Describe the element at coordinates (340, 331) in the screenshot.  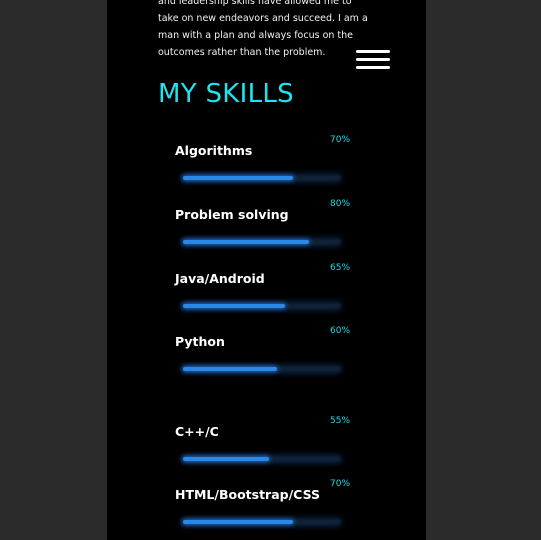
I see `skill-percent: 60%` at that location.